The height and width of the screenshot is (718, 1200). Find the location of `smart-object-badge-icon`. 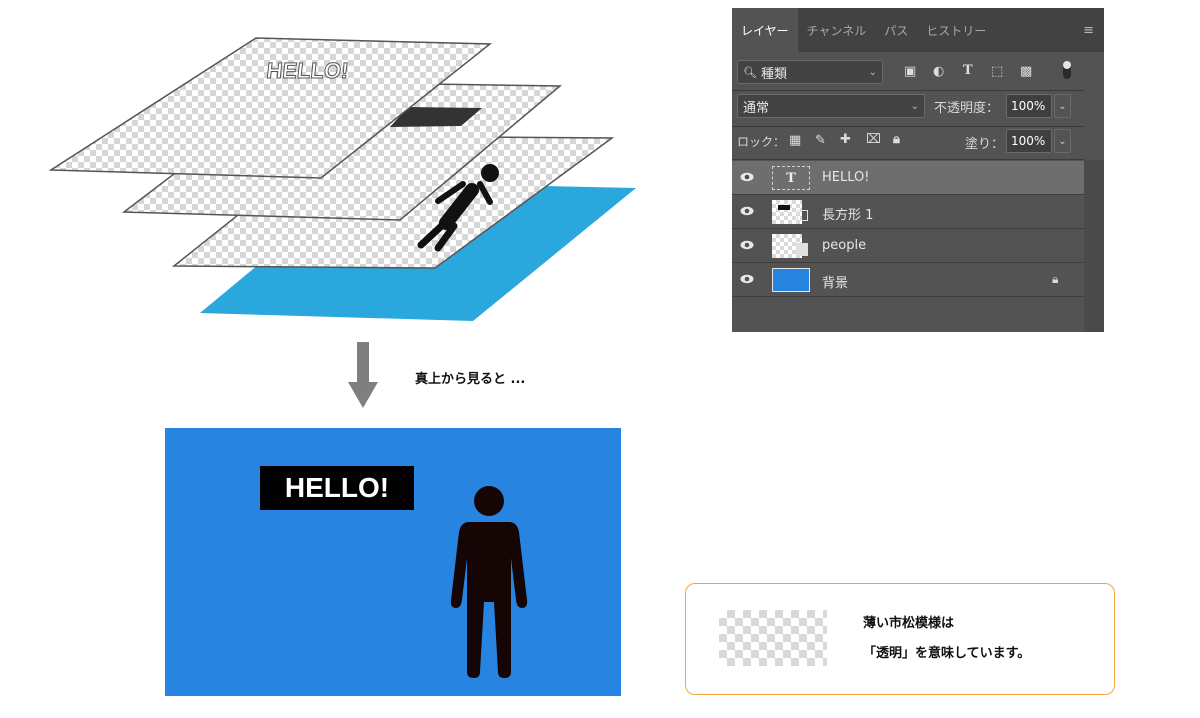

smart-object-badge-icon is located at coordinates (802, 249).